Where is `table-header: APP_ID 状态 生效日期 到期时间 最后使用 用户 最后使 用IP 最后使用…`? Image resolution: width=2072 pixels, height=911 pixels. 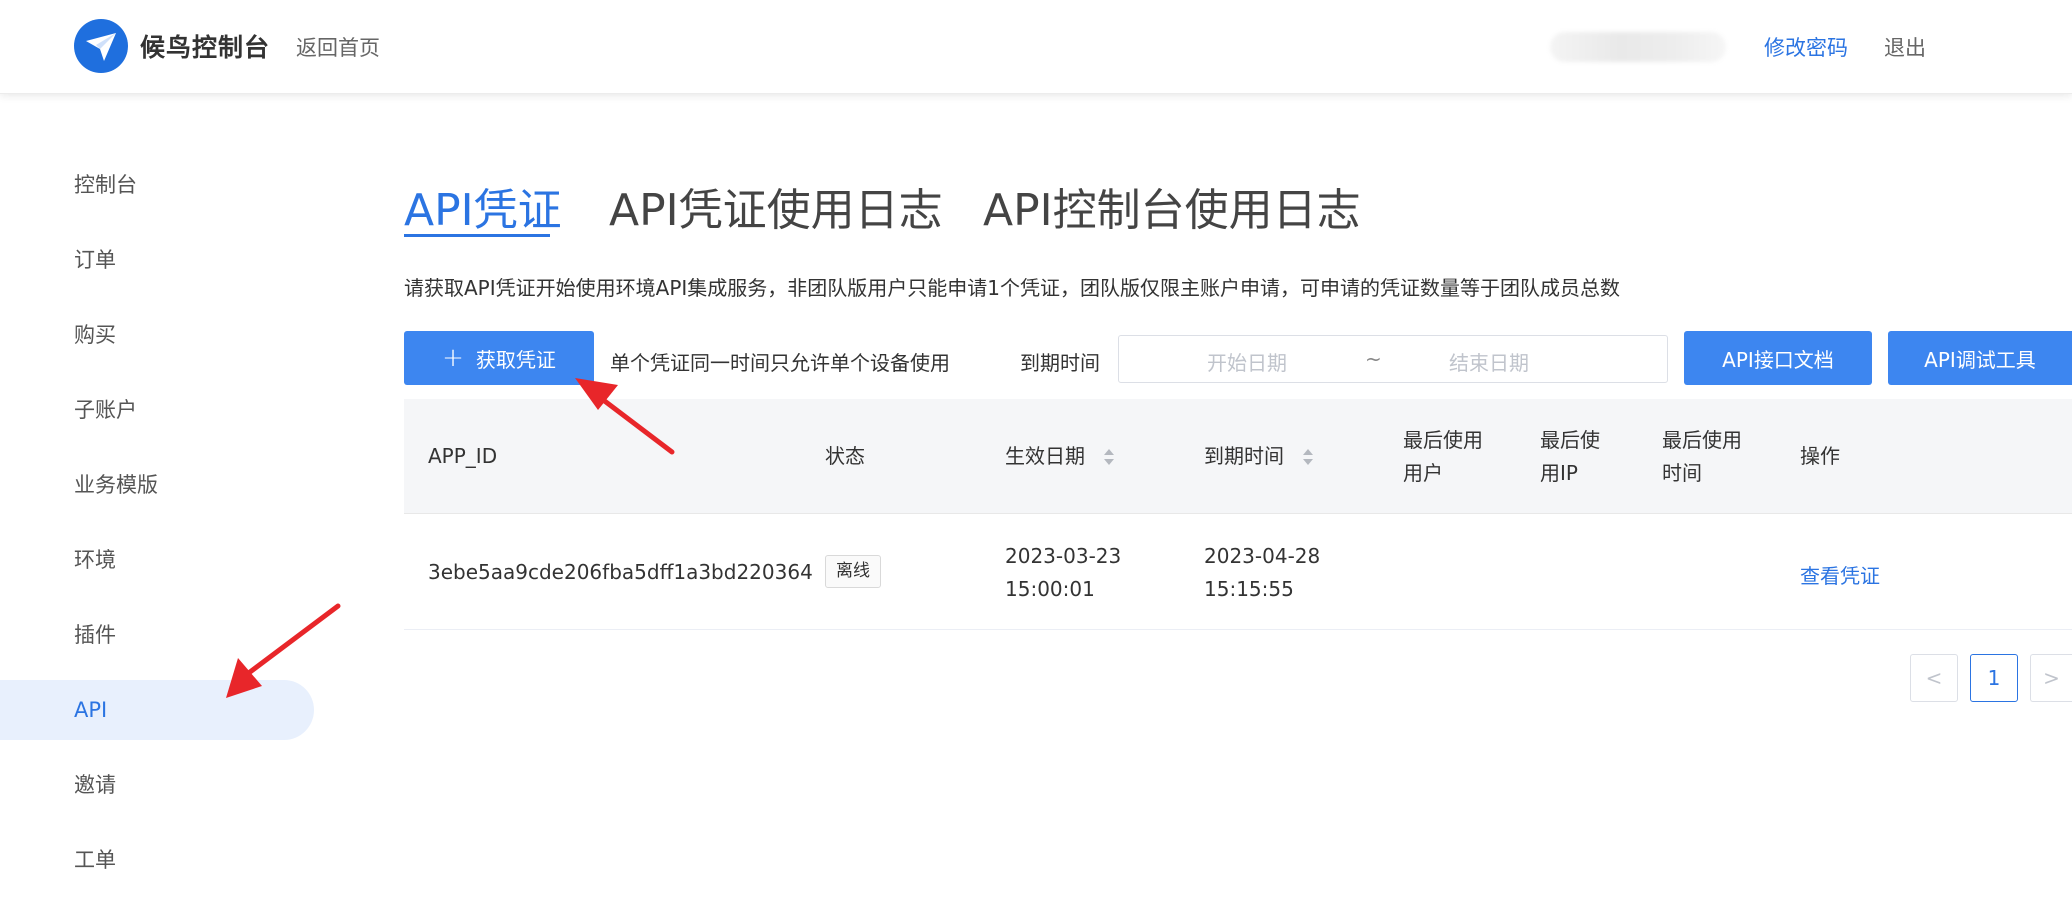 table-header: APP_ID 状态 生效日期 到期时间 最后使用 用户 最后使 用IP 最后使用… is located at coordinates (1238, 456).